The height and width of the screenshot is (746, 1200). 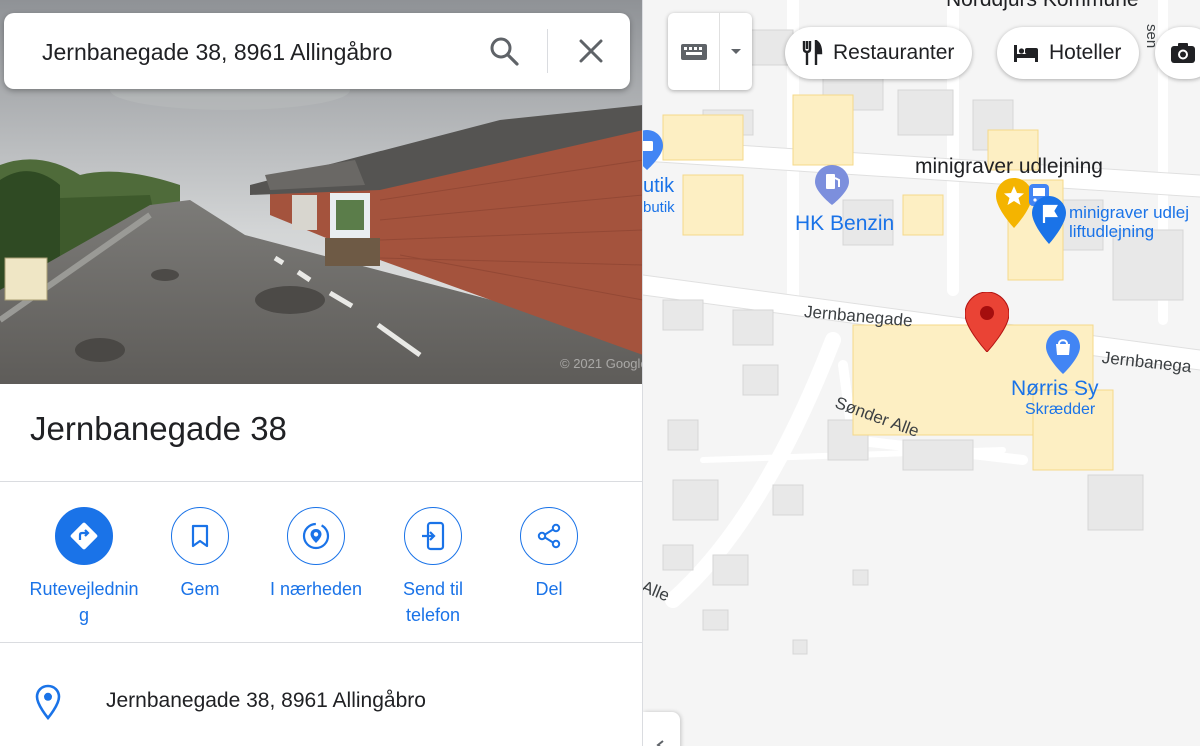 What do you see at coordinates (547, 51) in the screenshot?
I see `search-divider` at bounding box center [547, 51].